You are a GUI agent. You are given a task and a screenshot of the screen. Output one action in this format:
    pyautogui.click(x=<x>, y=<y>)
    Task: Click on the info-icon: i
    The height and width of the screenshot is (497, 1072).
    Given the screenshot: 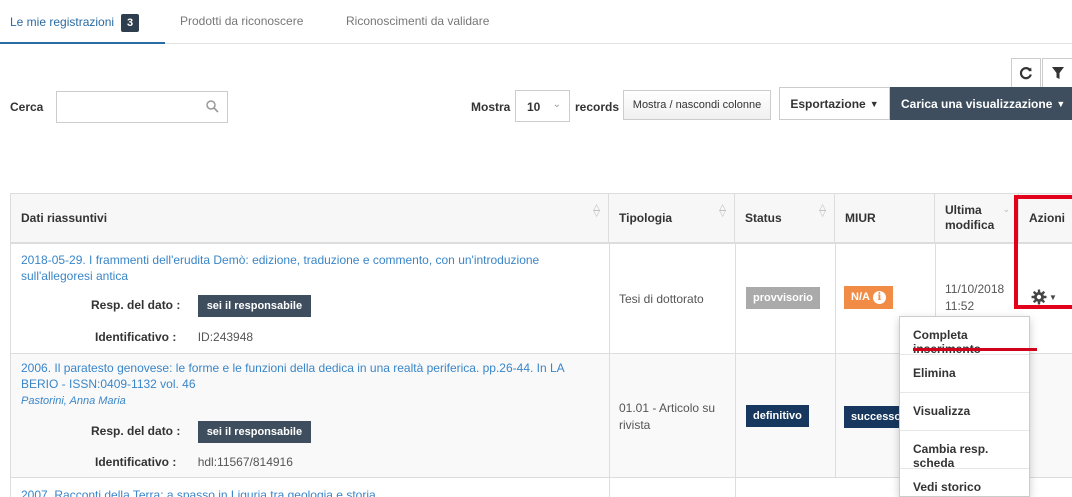 What is the action you would take?
    pyautogui.click(x=879, y=297)
    